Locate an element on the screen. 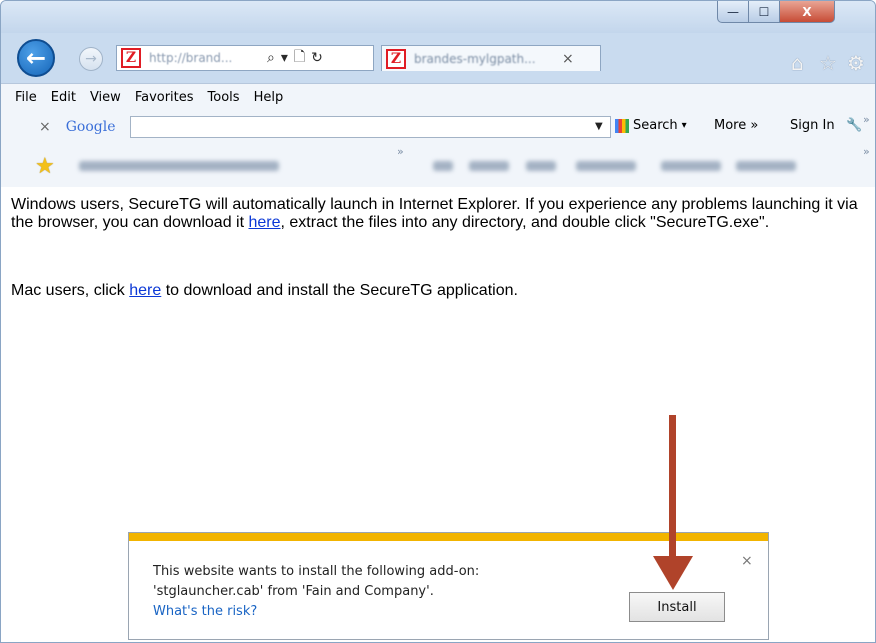 This screenshot has height=643, width=876. safety-menu is located at coordinates (766, 166).